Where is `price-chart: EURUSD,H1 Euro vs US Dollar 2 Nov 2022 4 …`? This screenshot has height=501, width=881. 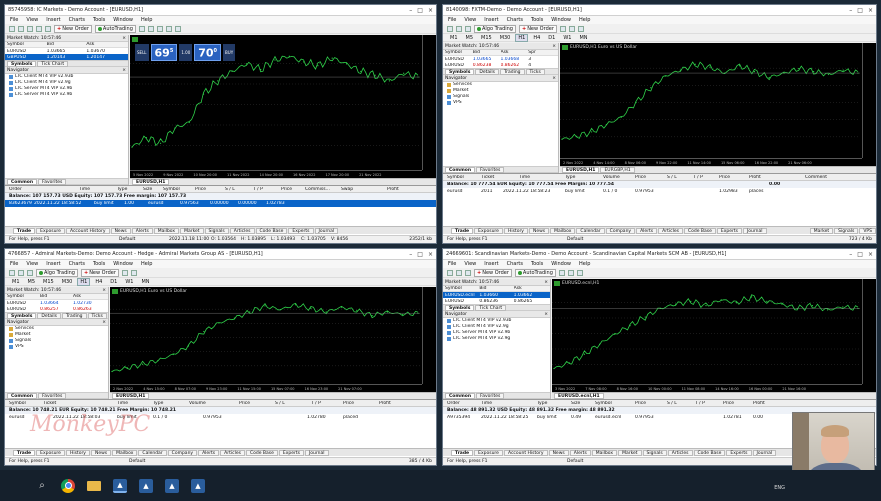 price-chart: EURUSD,H1 Euro vs US Dollar 2 Nov 2022 4 … is located at coordinates (273, 339).